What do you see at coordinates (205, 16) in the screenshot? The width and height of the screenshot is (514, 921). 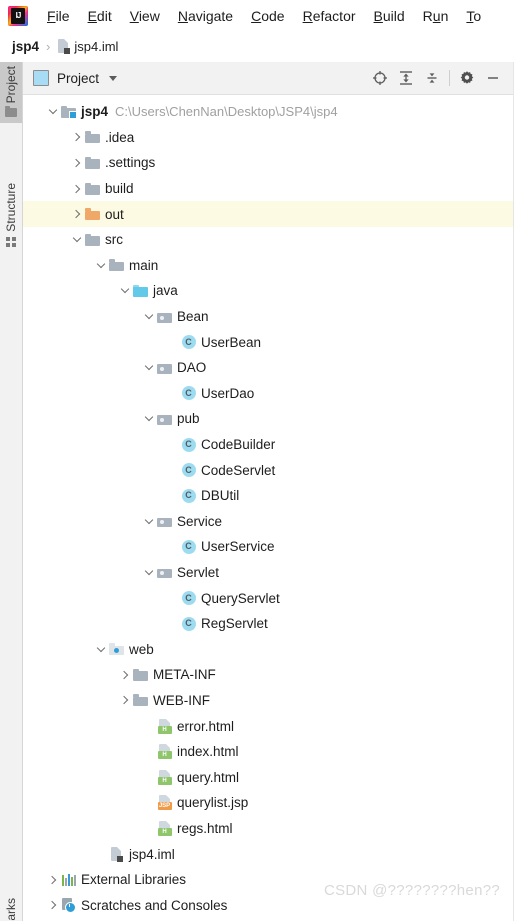 I see `menu-item-navigate: Navigate` at bounding box center [205, 16].